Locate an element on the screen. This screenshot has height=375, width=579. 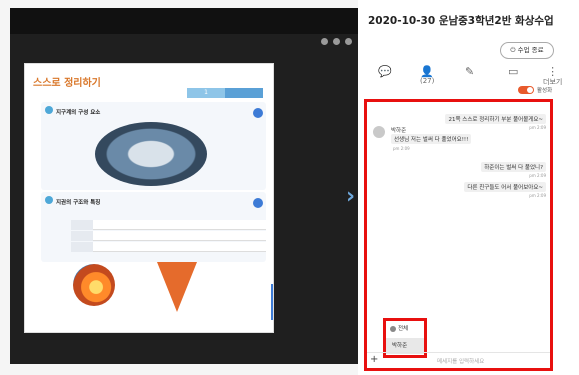
chat-icon: 💬 is located at coordinates (385, 71).